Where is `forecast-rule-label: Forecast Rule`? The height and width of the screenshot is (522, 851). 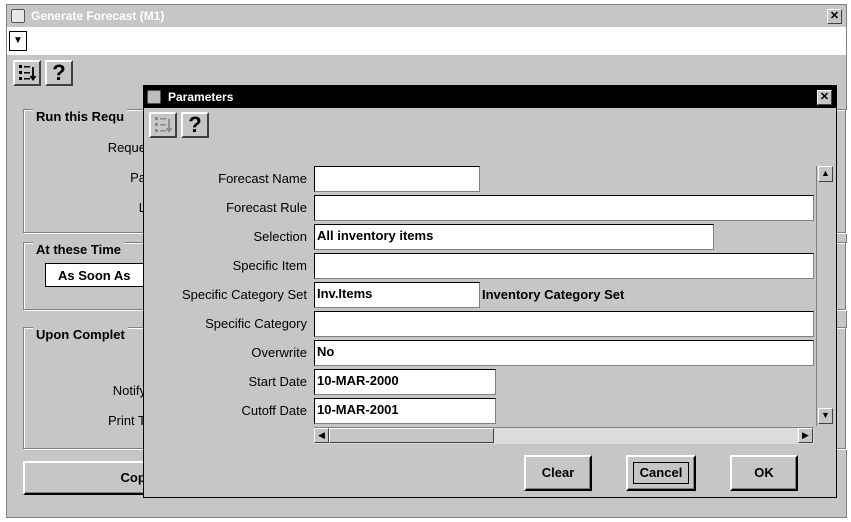
forecast-rule-label: Forecast Rule is located at coordinates (266, 207).